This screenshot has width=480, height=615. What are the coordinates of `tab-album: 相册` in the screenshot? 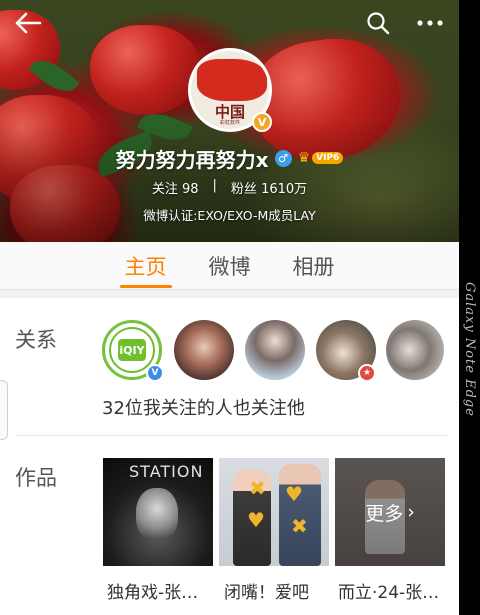 It's located at (314, 266).